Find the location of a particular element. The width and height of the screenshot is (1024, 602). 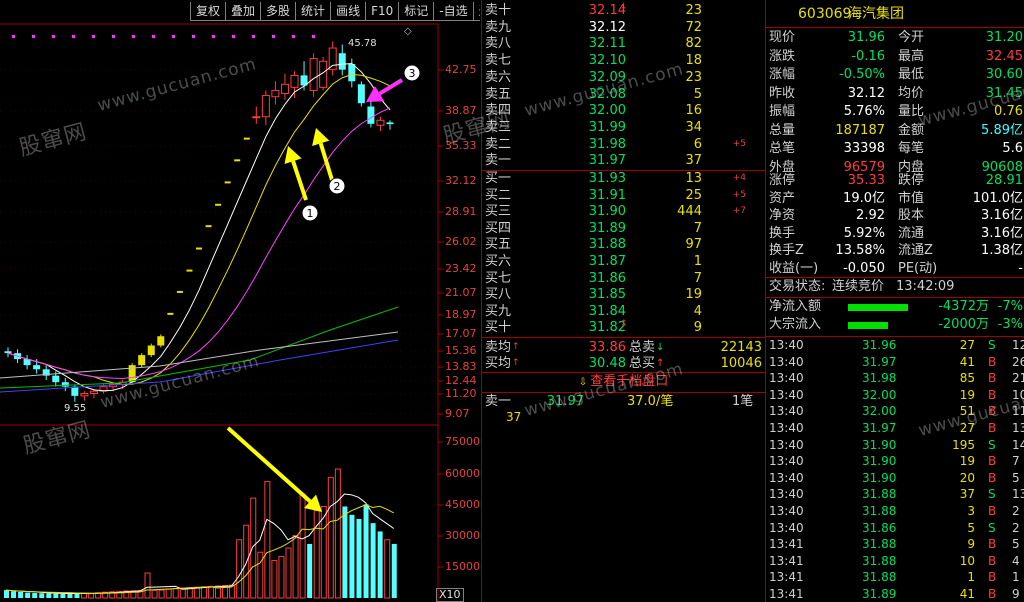

price-tick: 13.83 is located at coordinates (461, 366).